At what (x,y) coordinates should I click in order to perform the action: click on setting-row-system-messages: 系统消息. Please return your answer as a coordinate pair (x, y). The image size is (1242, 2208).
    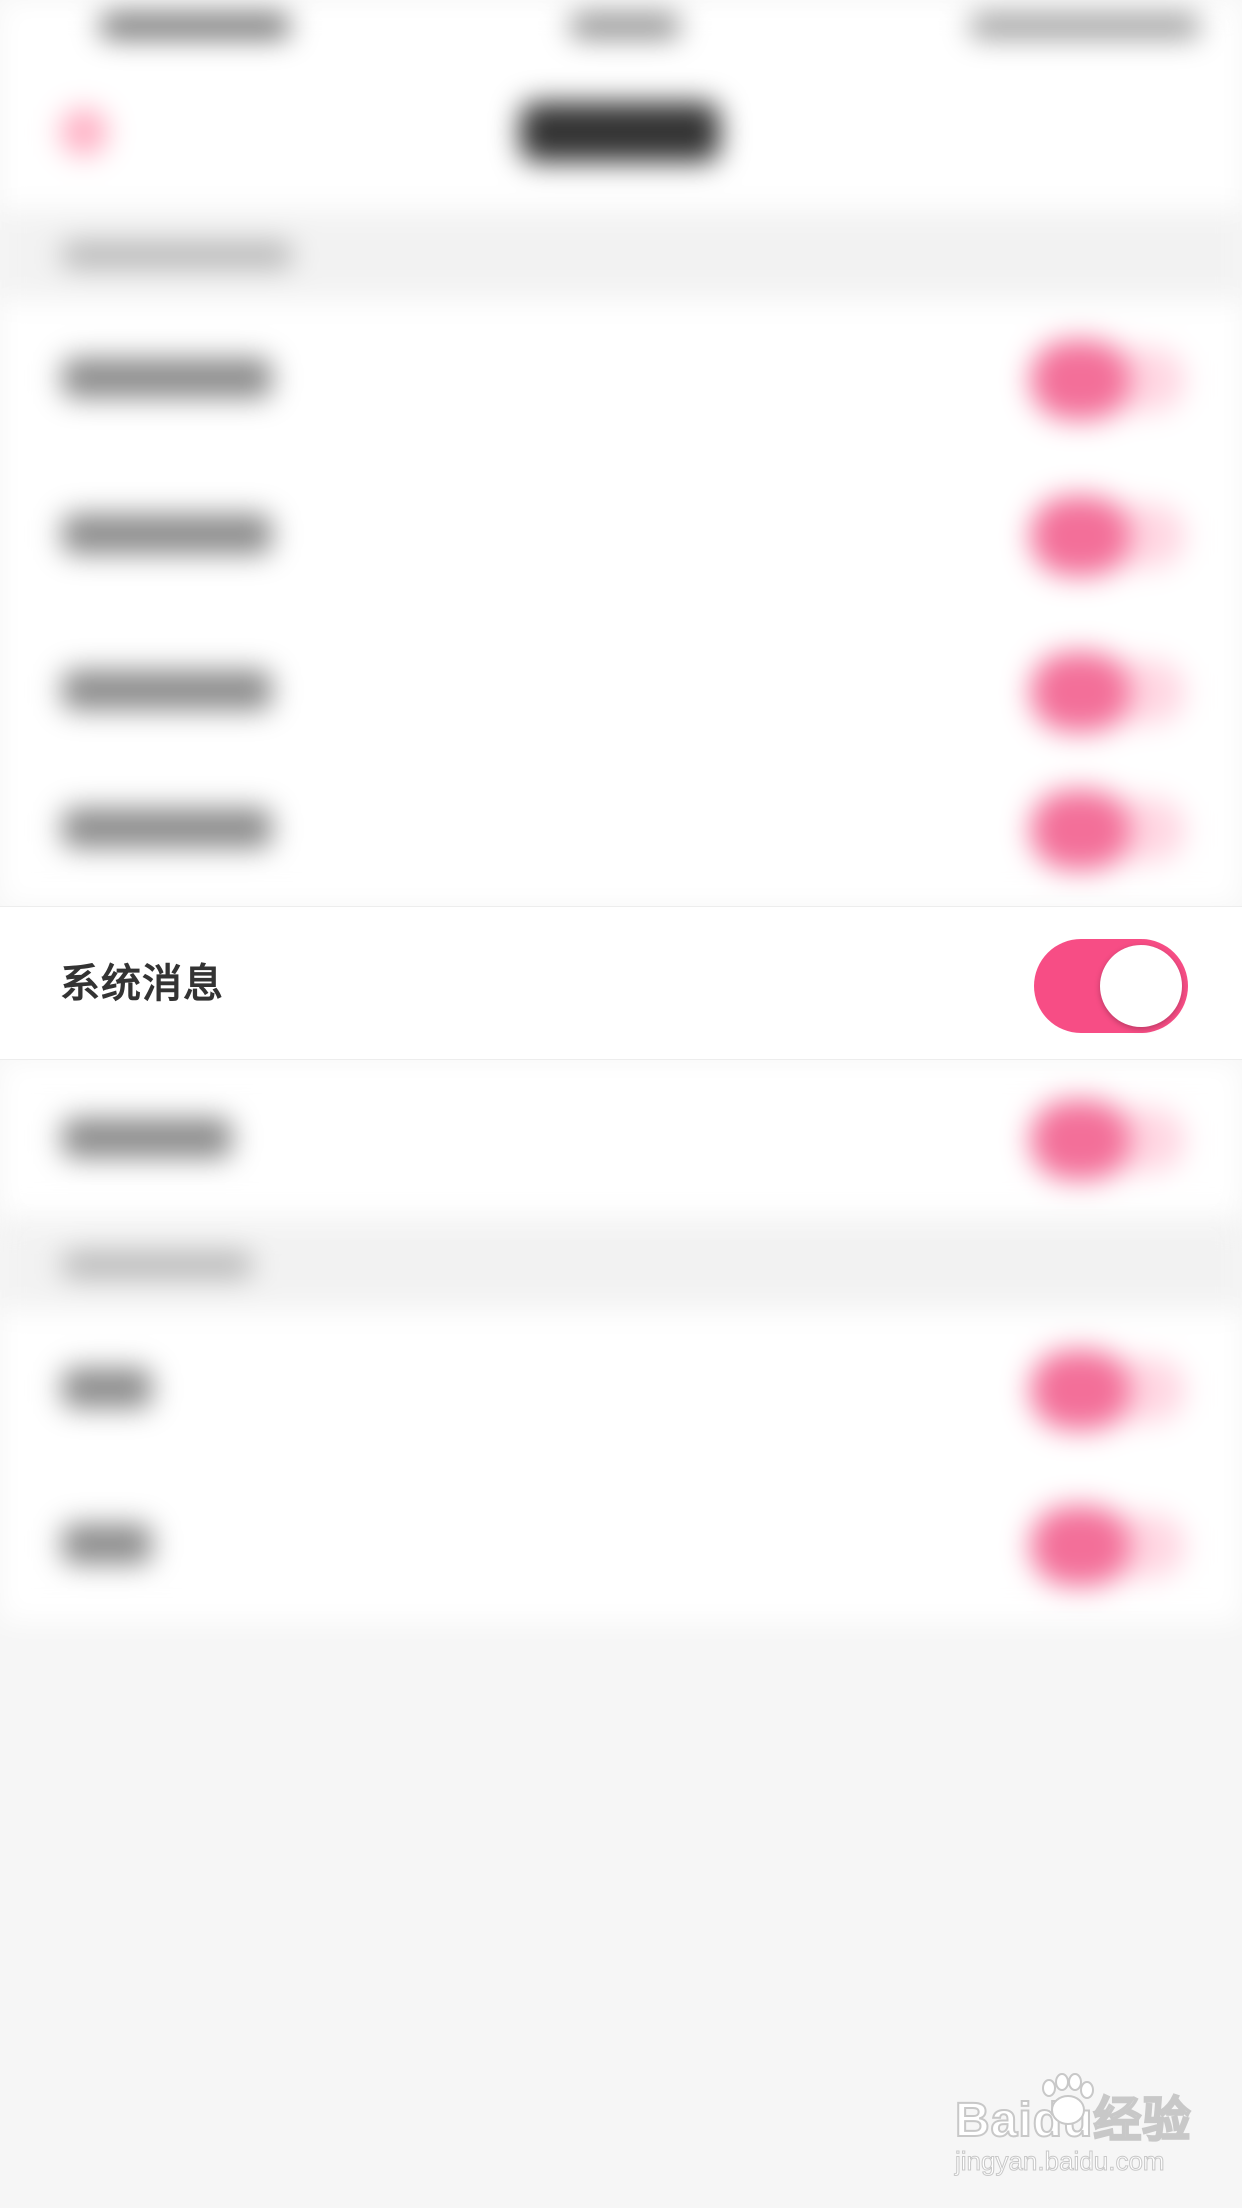
    Looking at the image, I should click on (621, 983).